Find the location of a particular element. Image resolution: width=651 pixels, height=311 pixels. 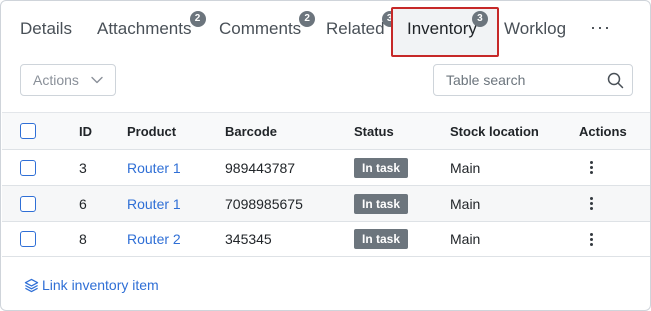

tab-comments: Comments 2 is located at coordinates (267, 25).